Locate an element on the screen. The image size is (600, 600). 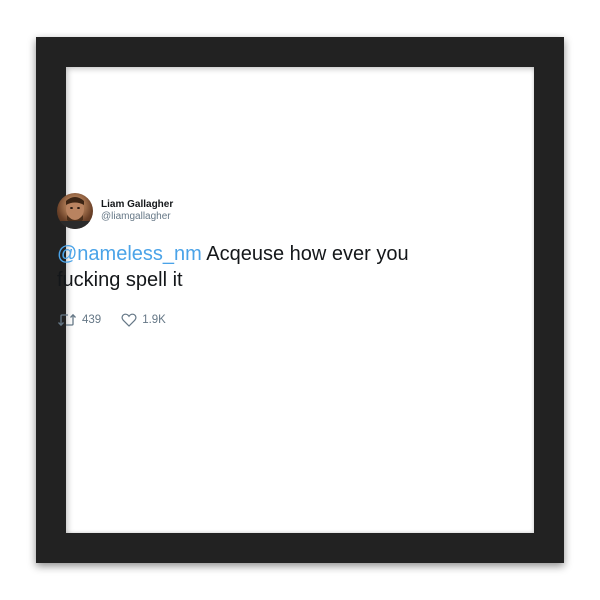
avatar is located at coordinates (75, 211).